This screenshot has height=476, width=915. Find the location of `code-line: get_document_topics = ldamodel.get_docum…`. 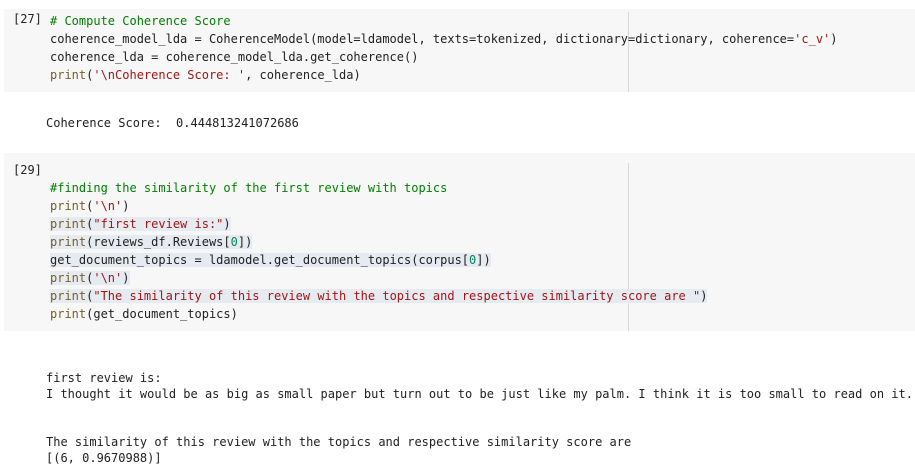

code-line: get_document_topics = ldamodel.get_docum… is located at coordinates (378, 260).